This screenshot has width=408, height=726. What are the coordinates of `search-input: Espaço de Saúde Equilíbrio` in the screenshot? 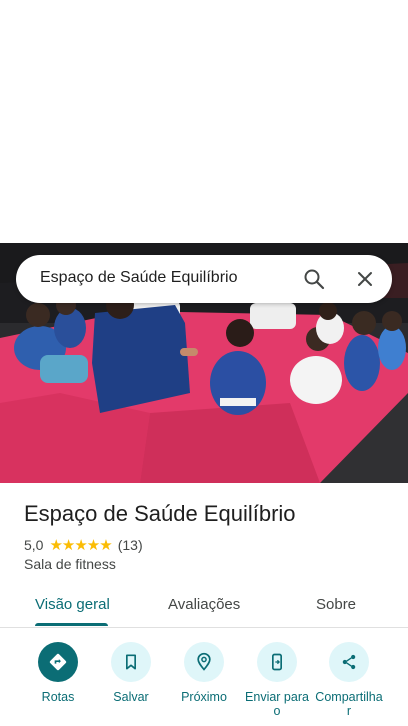 It's located at (138, 278).